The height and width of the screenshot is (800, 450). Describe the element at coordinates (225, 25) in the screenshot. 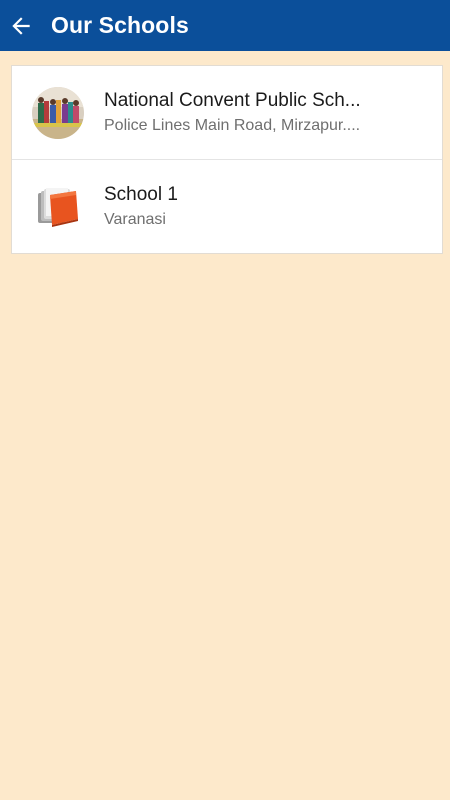

I see `app-bar: Our Schools` at that location.